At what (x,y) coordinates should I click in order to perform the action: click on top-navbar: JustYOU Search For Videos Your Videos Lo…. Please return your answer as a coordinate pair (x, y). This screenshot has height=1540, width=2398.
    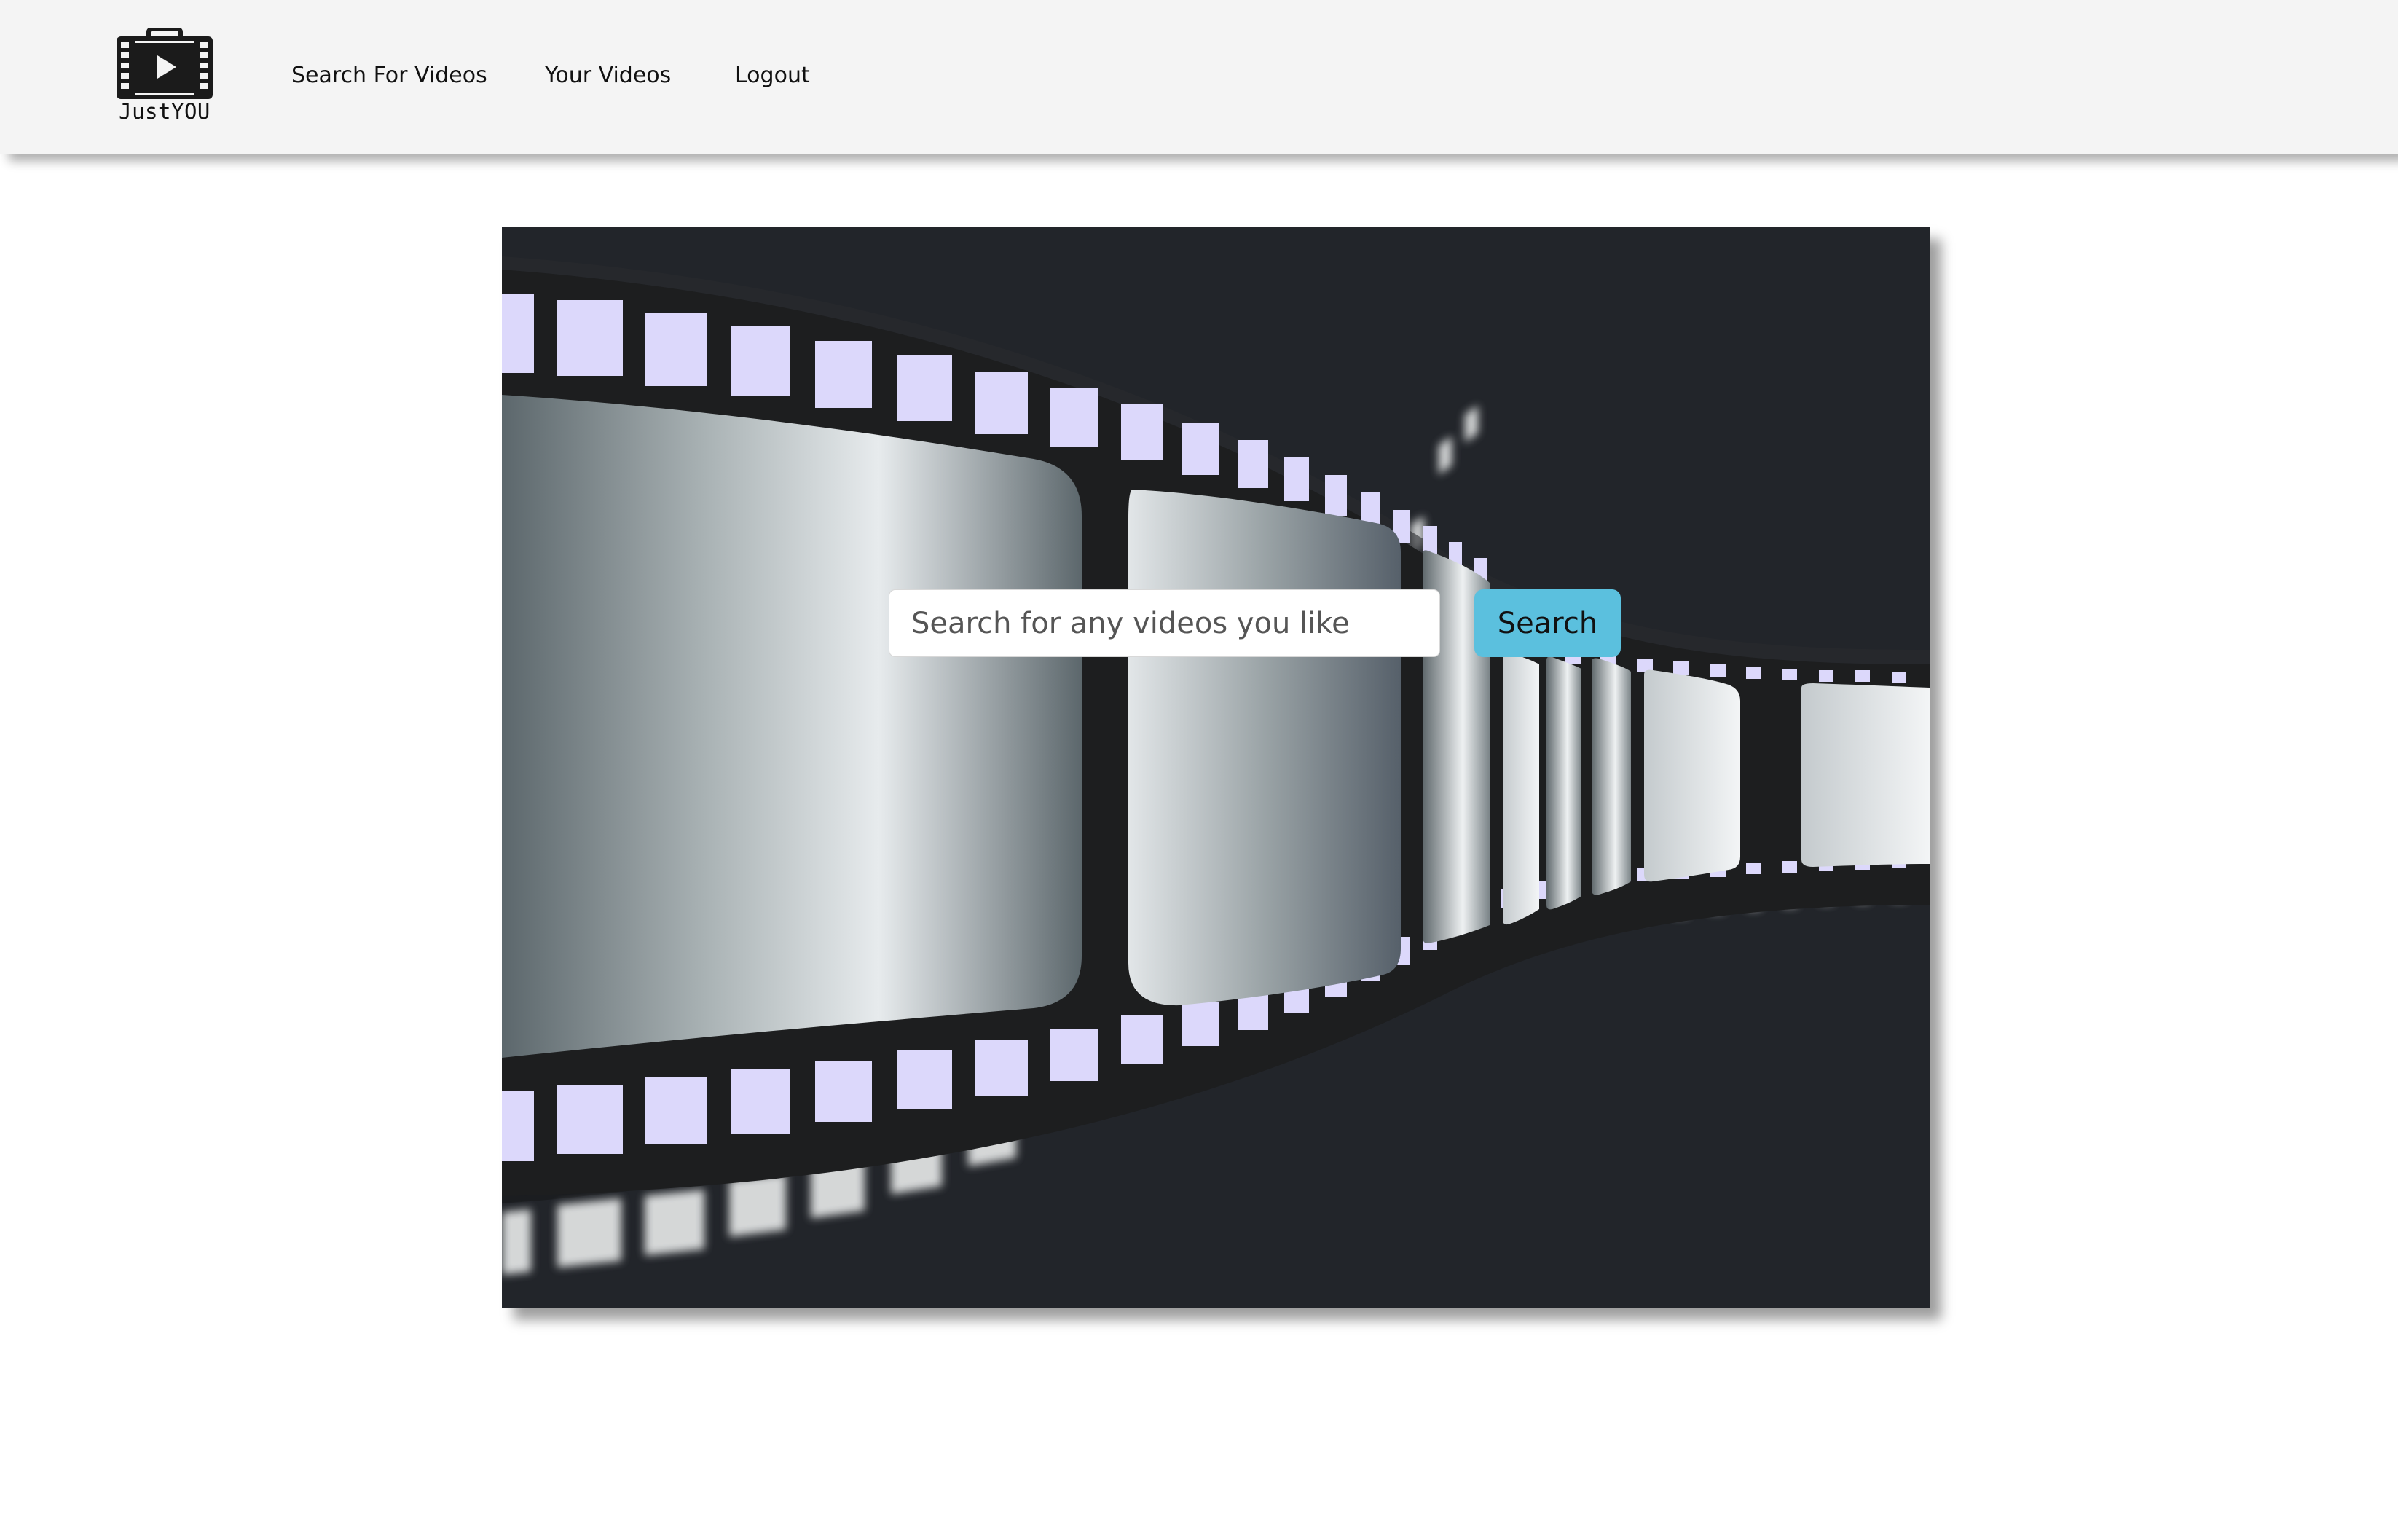
    Looking at the image, I should click on (1199, 77).